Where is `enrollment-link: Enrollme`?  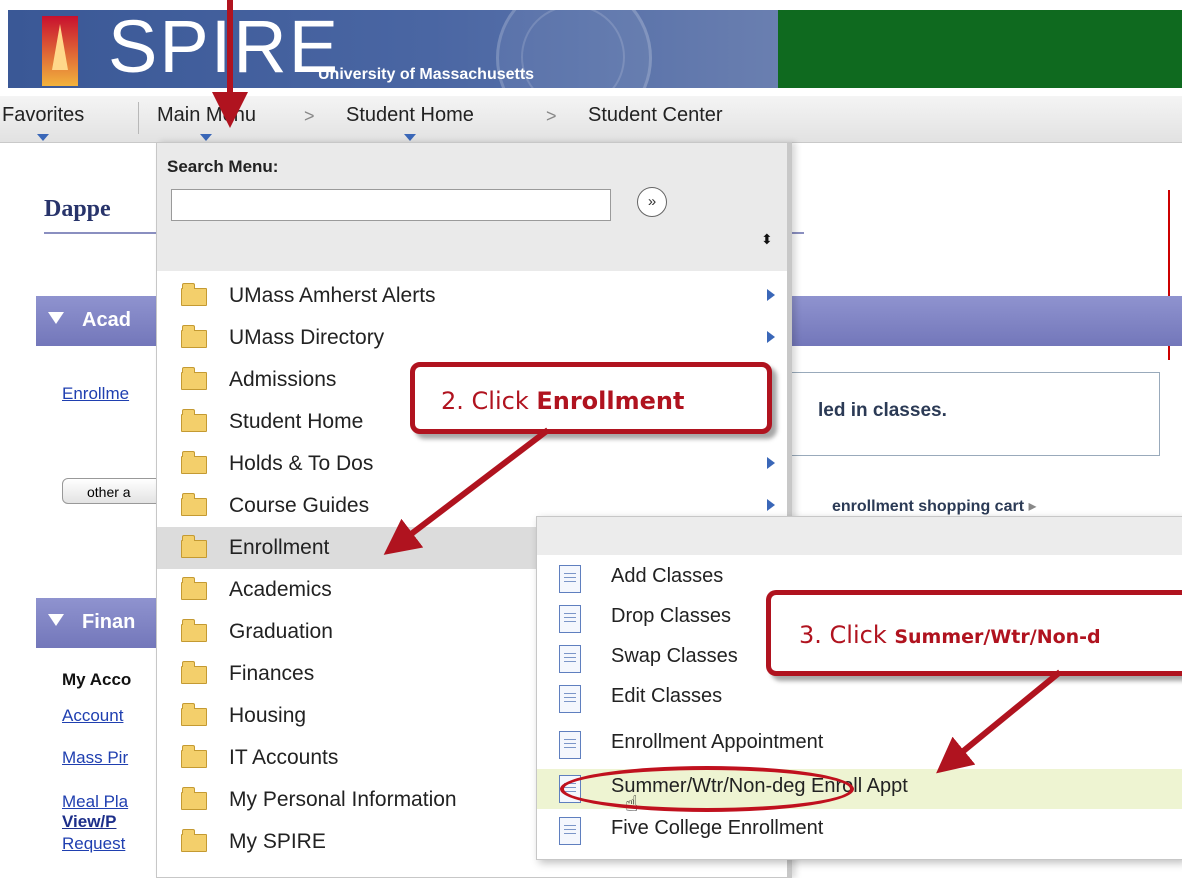
enrollment-link: Enrollme is located at coordinates (95, 394).